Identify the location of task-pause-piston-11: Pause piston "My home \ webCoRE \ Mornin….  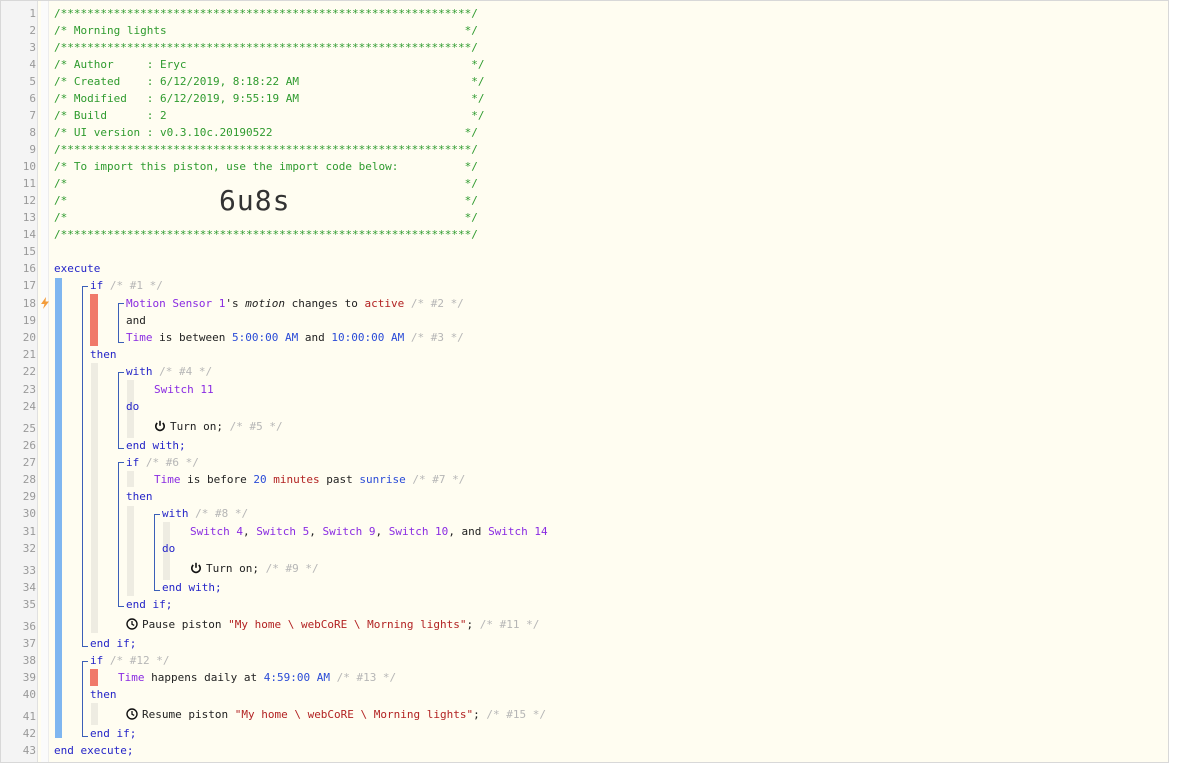
(332, 624).